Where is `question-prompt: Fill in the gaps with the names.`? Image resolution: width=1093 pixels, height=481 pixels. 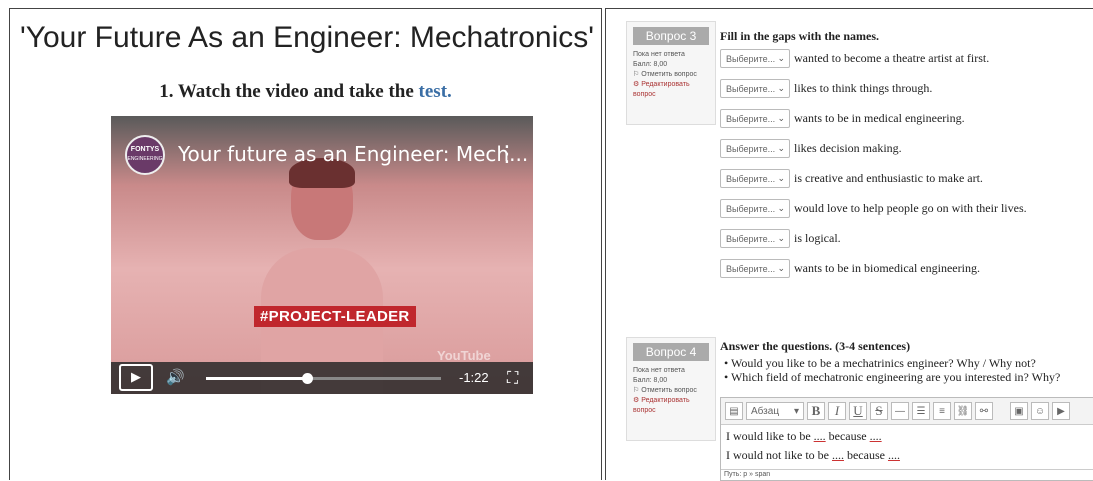 question-prompt: Fill in the gaps with the names. is located at coordinates (800, 36).